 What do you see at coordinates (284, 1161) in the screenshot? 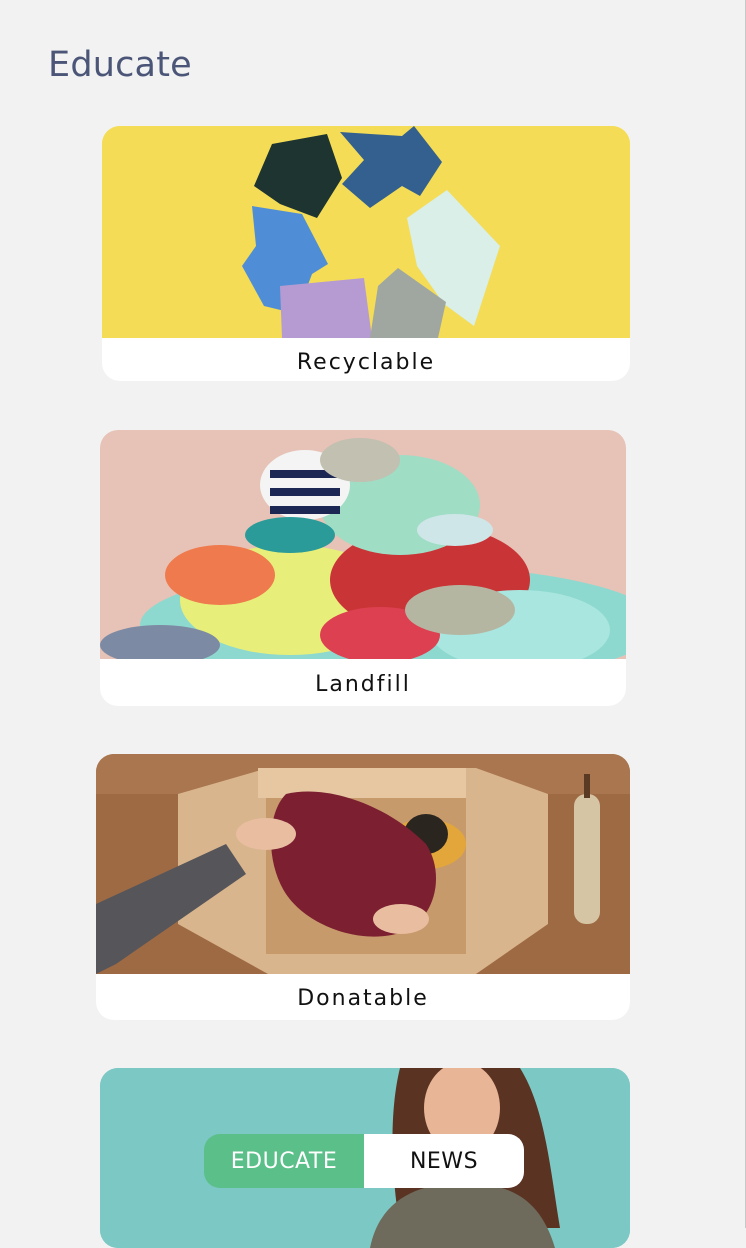
I see `tab-educate: EDUCATE` at bounding box center [284, 1161].